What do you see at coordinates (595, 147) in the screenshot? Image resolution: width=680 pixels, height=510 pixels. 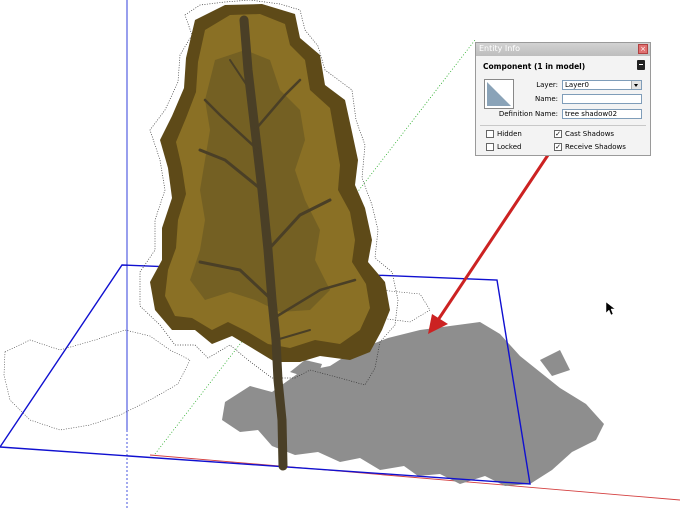 I see `receive-shadows-label: Receive Shadows` at bounding box center [595, 147].